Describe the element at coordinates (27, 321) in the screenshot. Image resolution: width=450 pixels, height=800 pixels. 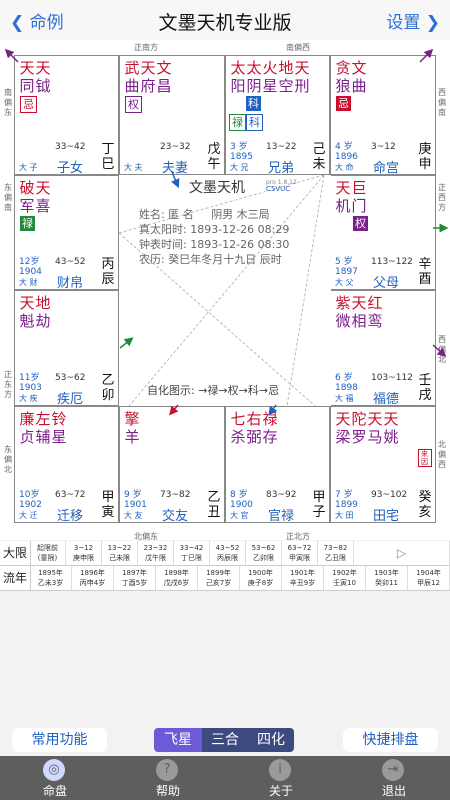
I see `star-char: 魁` at that location.